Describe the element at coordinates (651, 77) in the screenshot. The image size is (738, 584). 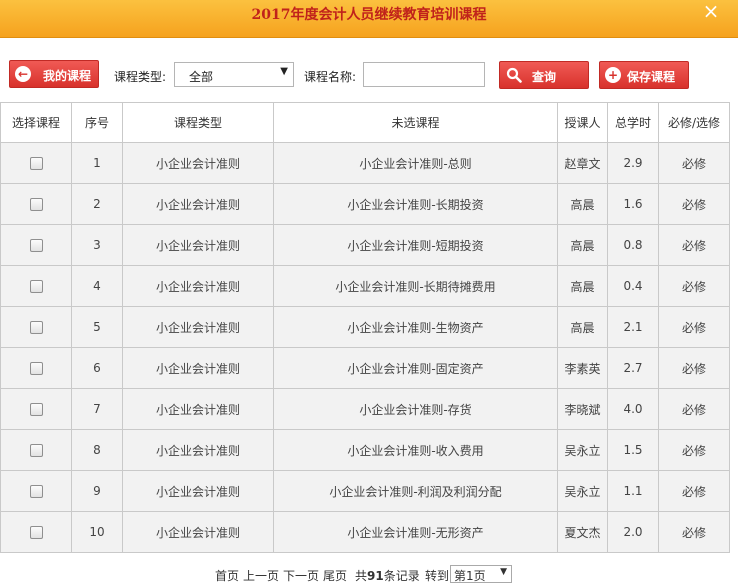
I see `save-course-label: 保存课程` at that location.